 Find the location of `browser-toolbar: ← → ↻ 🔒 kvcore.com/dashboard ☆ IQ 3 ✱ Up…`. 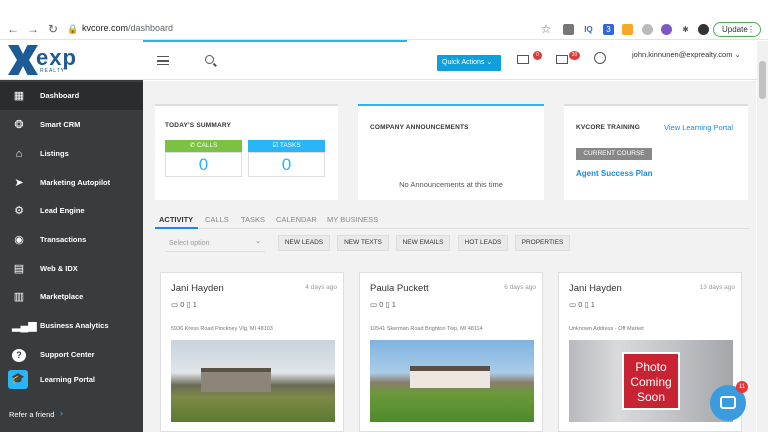

browser-toolbar: ← → ↻ 🔒 kvcore.com/dashboard ☆ IQ 3 ✱ Up… is located at coordinates (384, 20).